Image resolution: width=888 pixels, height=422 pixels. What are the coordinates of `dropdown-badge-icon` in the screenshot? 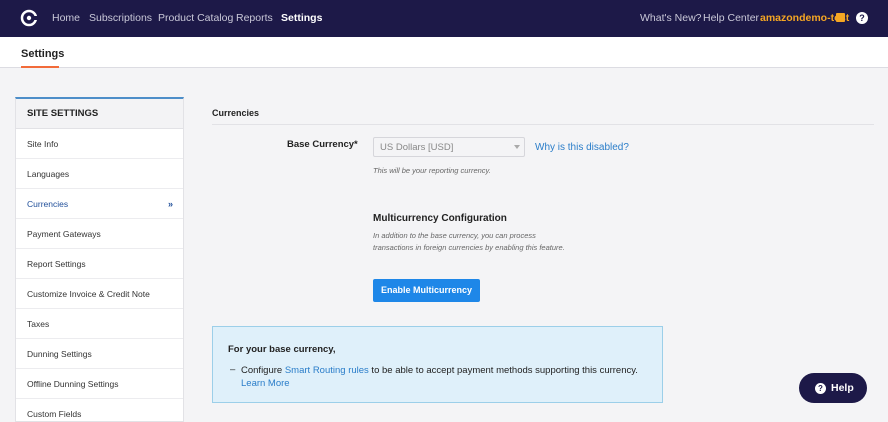 It's located at (840, 17).